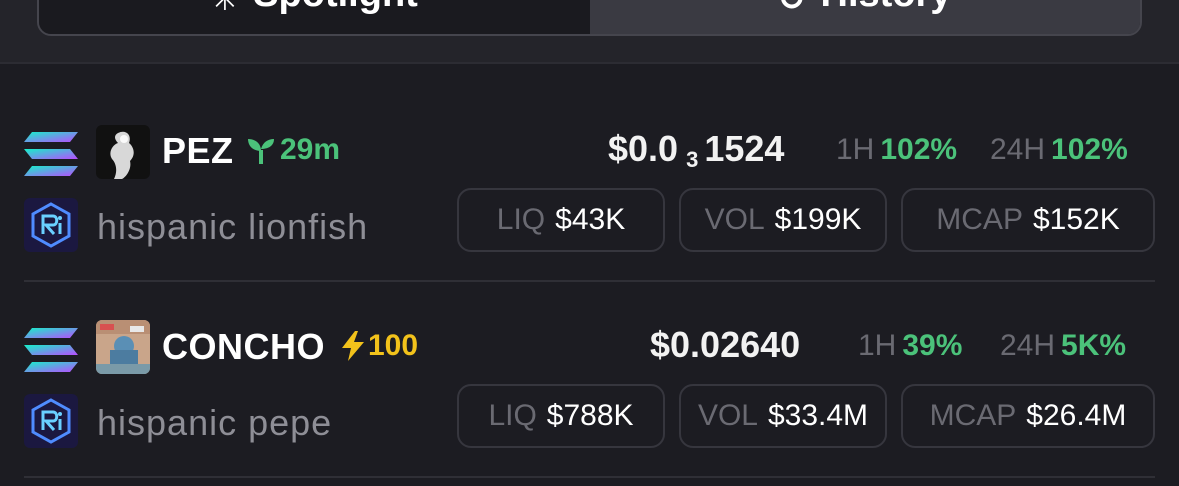 This screenshot has width=1179, height=486. I want to click on tab-label: Spotlight, so click(335, 8).